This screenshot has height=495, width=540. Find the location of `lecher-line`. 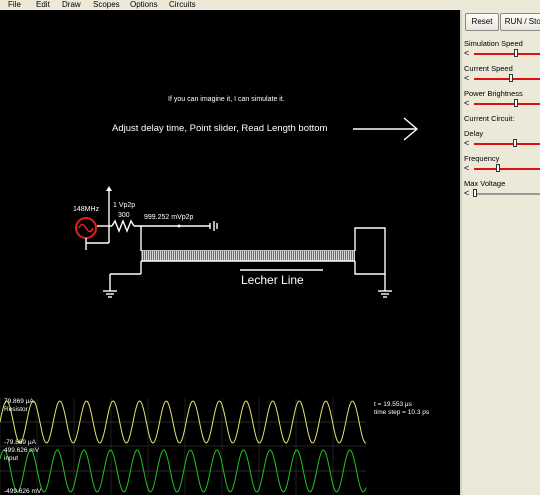

lecher-line is located at coordinates (248, 256).